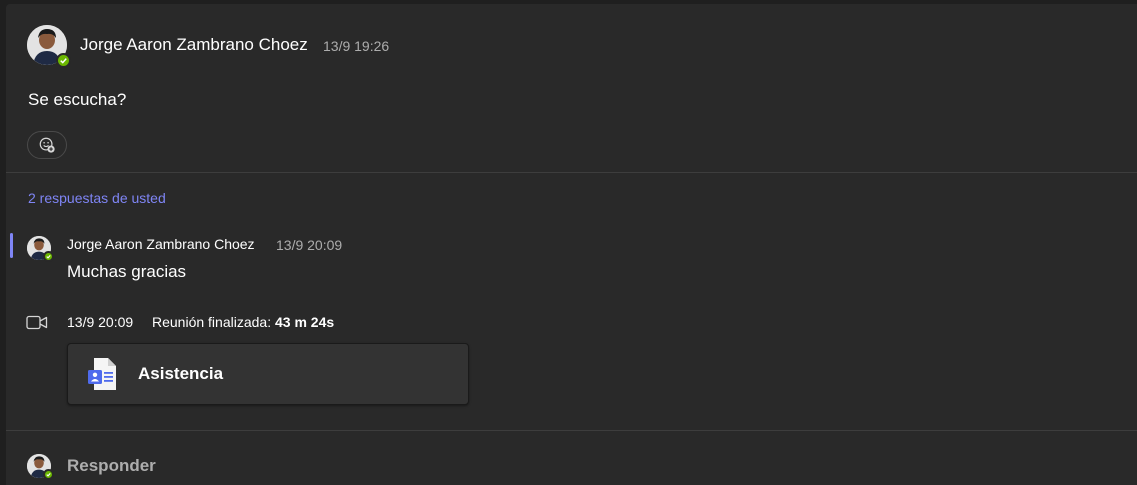 This screenshot has width=1137, height=485. I want to click on composer-divider, so click(571, 430).